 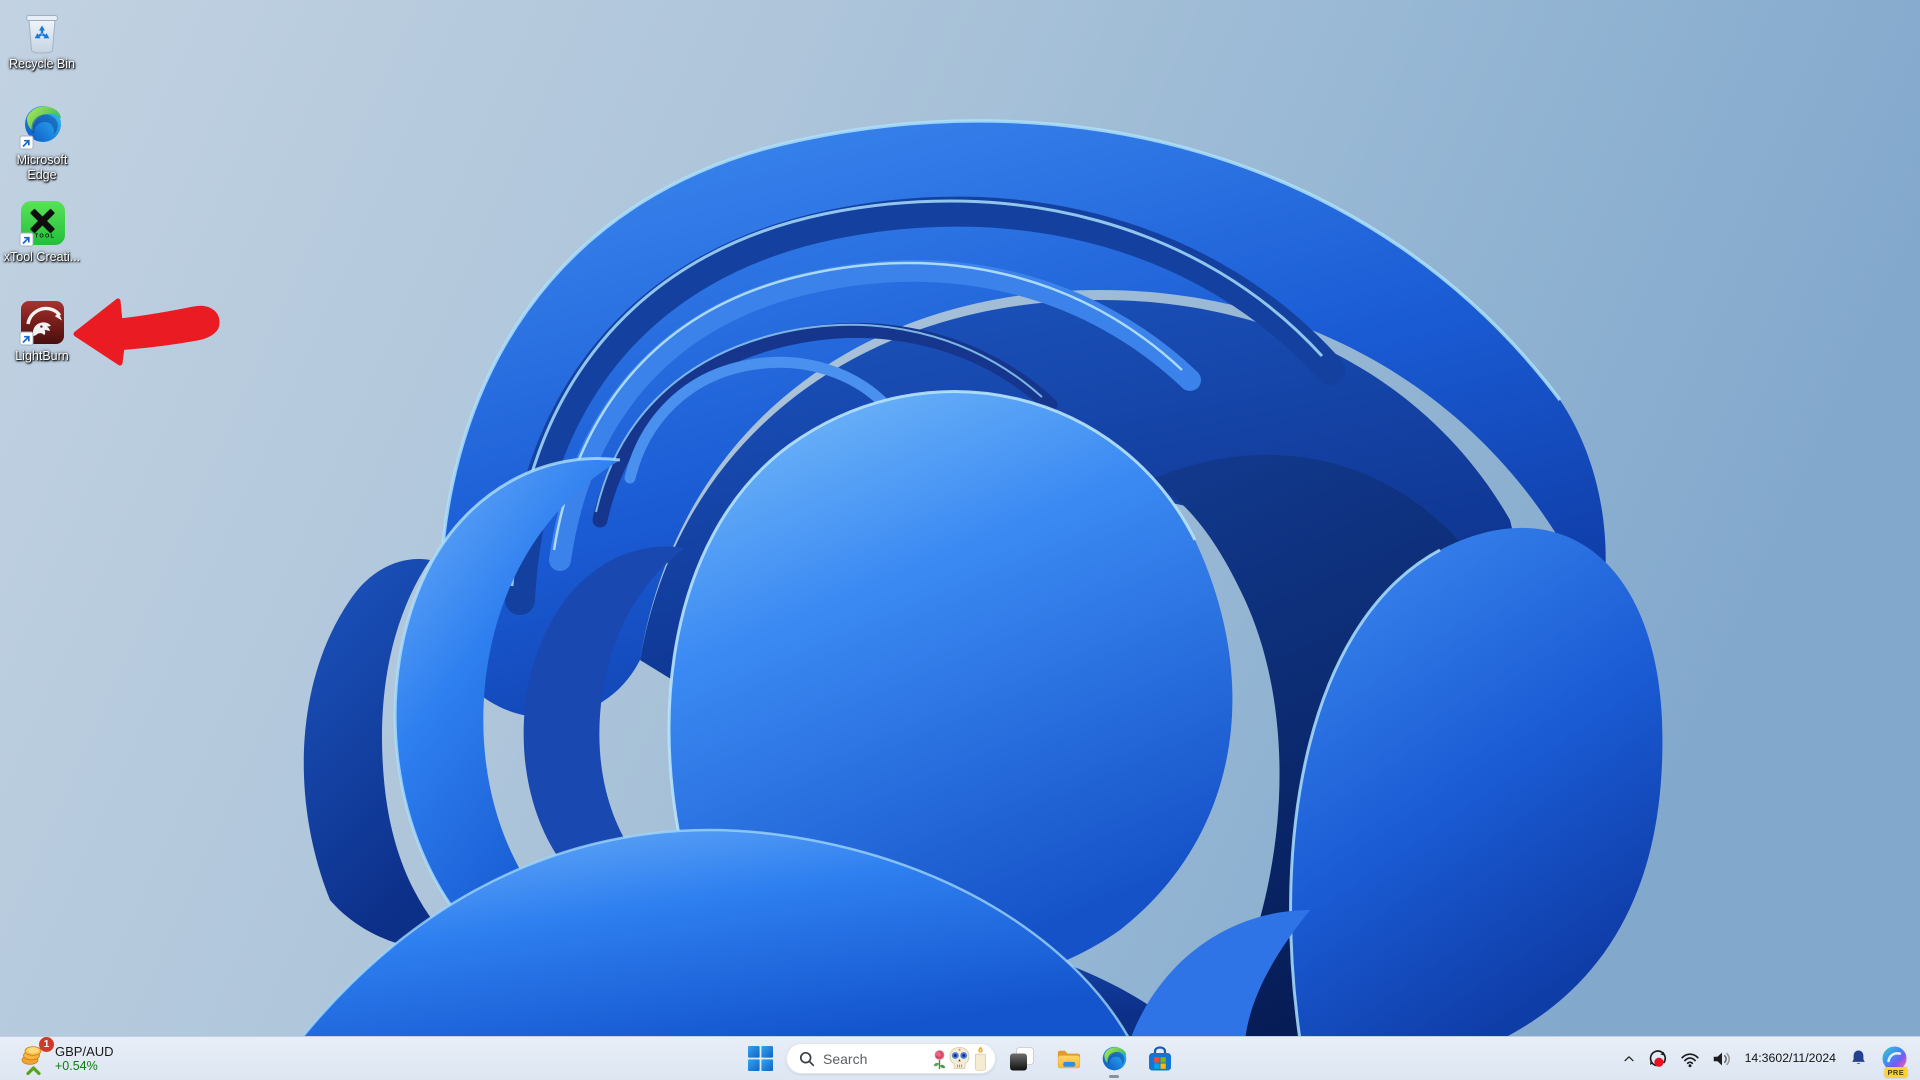 I want to click on copilot-button: PRE, so click(x=1894, y=1059).